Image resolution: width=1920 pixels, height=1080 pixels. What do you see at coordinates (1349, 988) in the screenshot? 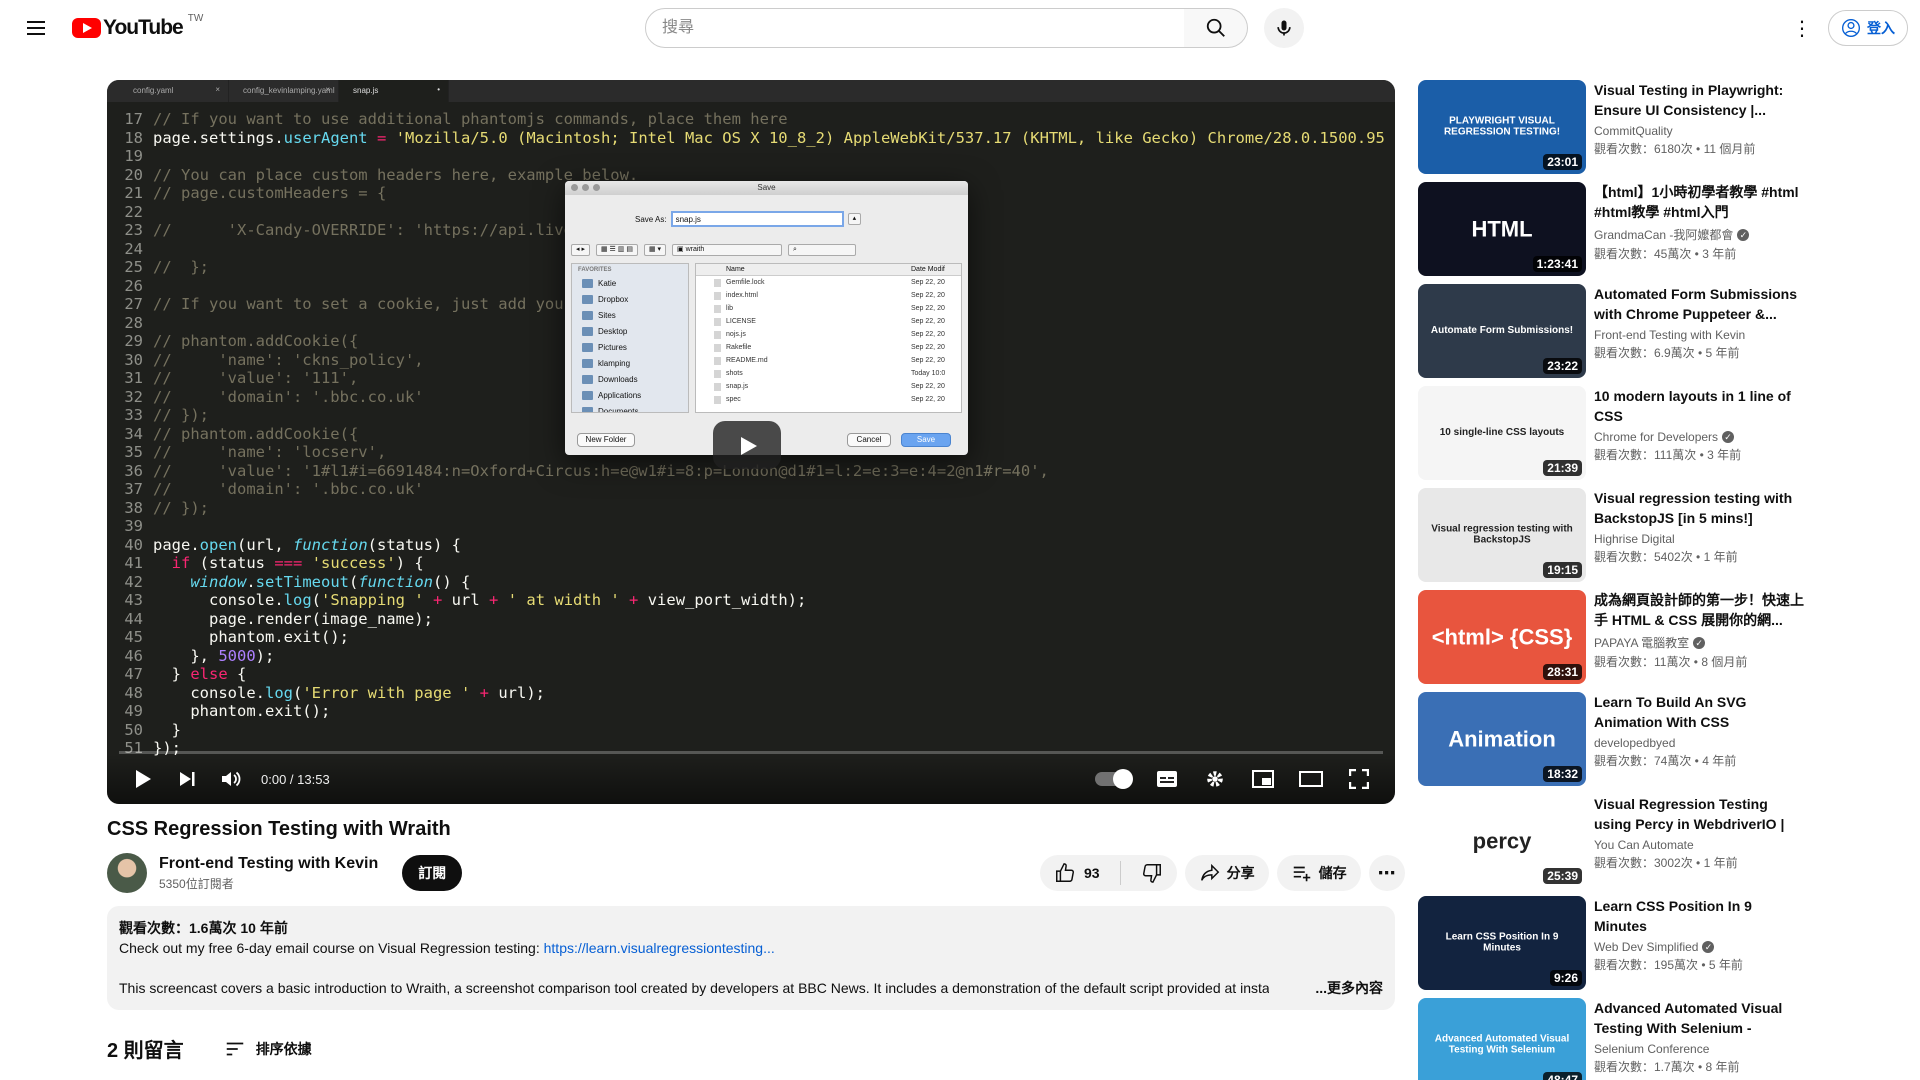
I see `show-more-button: ...更多內容` at bounding box center [1349, 988].